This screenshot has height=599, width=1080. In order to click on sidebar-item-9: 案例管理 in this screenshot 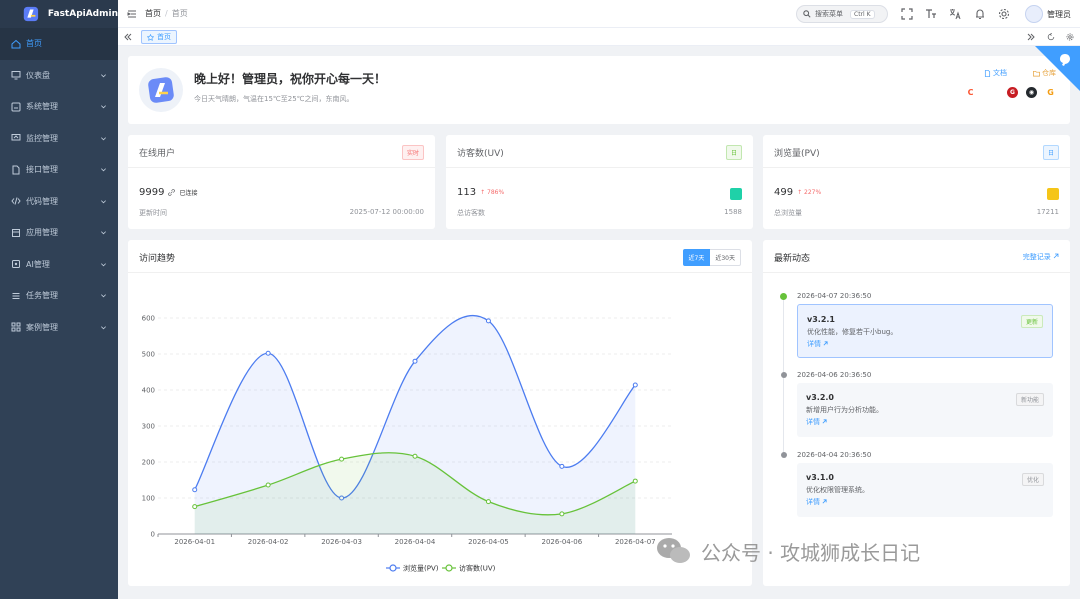, I will do `click(59, 328)`.